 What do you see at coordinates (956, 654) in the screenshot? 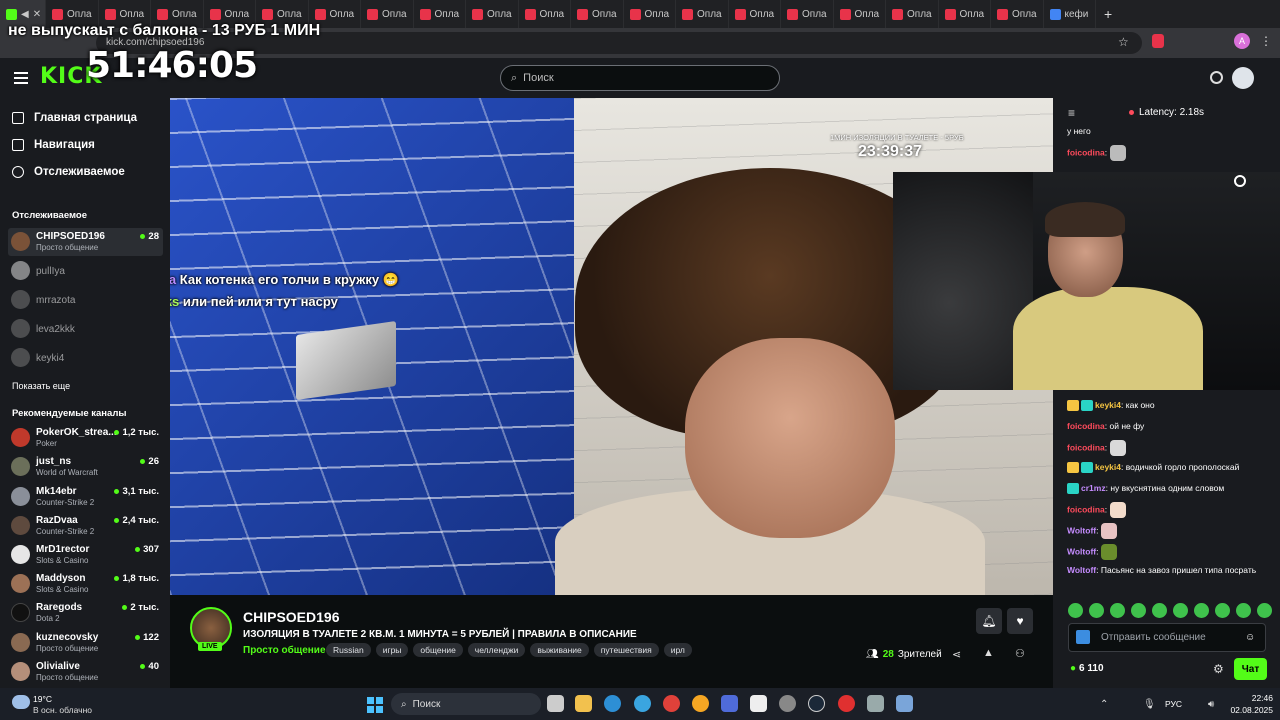
I see `share-icon: ⋖` at bounding box center [956, 654].